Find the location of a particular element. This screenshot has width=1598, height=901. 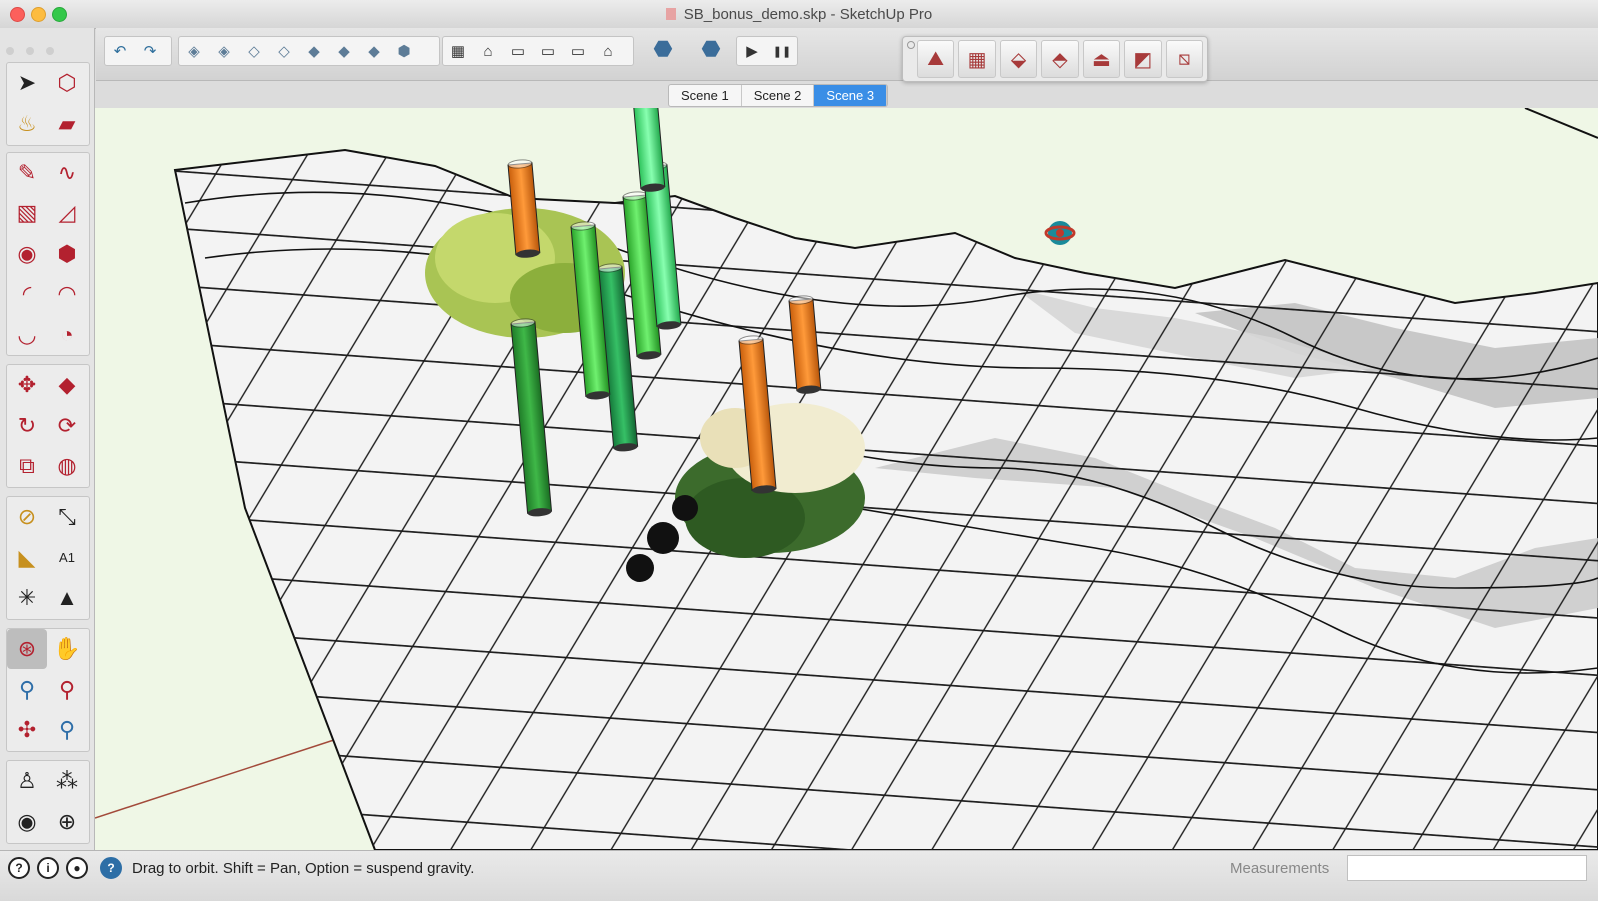

camera-tools-group: ⊛ ✋ ⚲ ⚲ ✣ ⚲ is located at coordinates (48, 690).